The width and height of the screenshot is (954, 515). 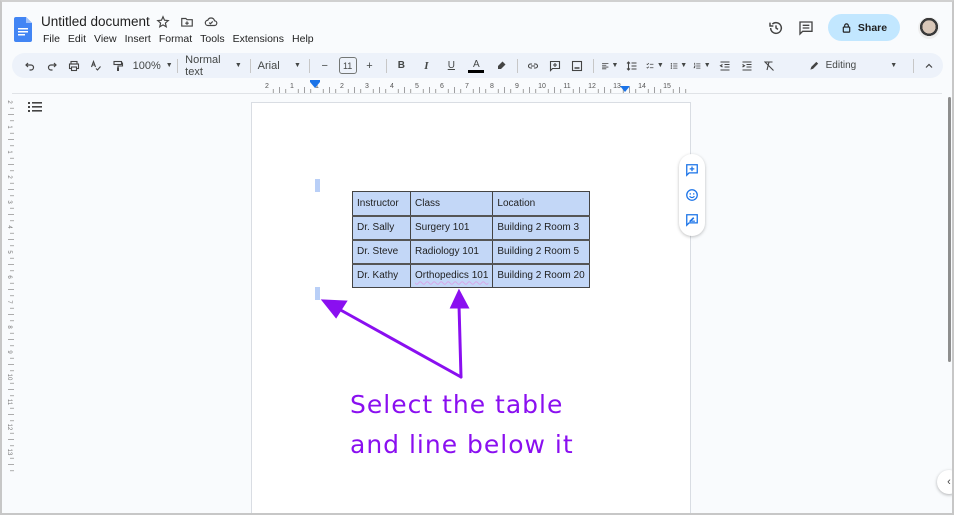 I want to click on menu-insert: Insert, so click(x=138, y=39).